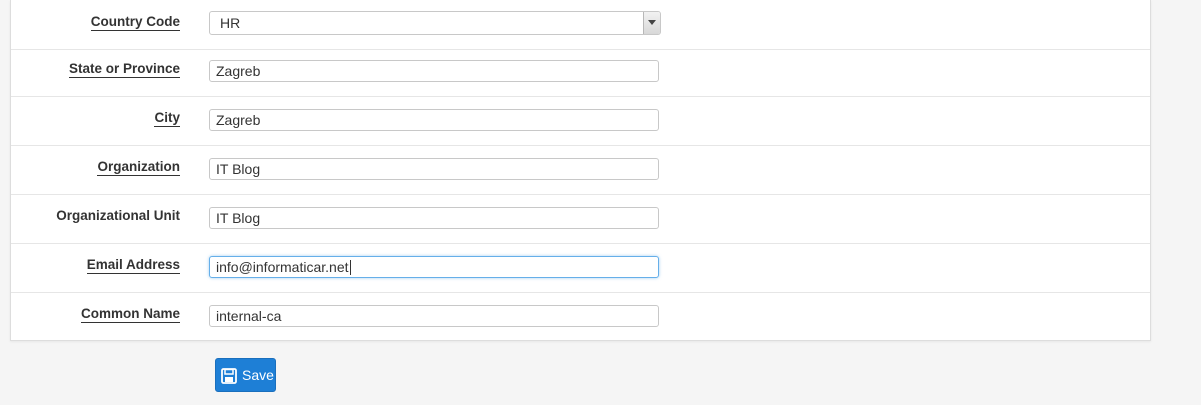  What do you see at coordinates (434, 267) in the screenshot?
I see `email-input: info@informaticar.net` at bounding box center [434, 267].